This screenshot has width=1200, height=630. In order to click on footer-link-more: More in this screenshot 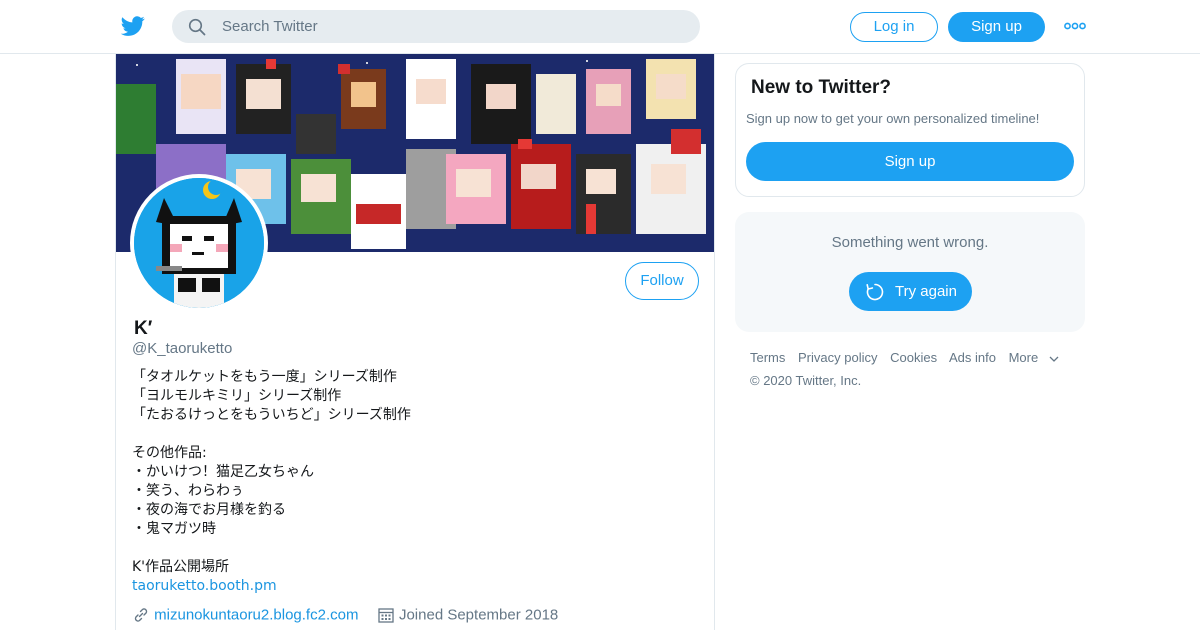, I will do `click(1035, 357)`.